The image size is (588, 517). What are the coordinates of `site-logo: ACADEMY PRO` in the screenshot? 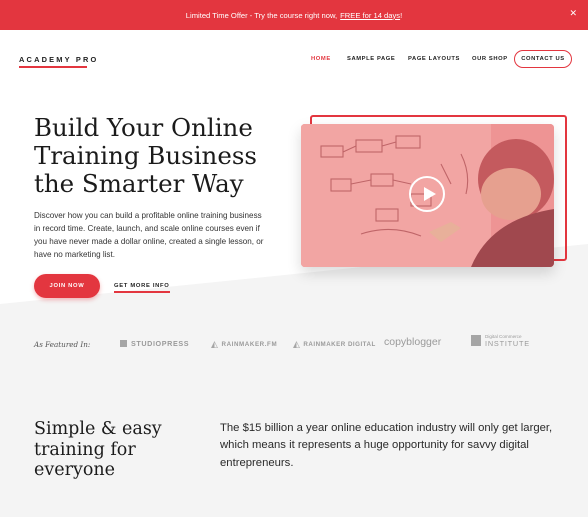 It's located at (59, 59).